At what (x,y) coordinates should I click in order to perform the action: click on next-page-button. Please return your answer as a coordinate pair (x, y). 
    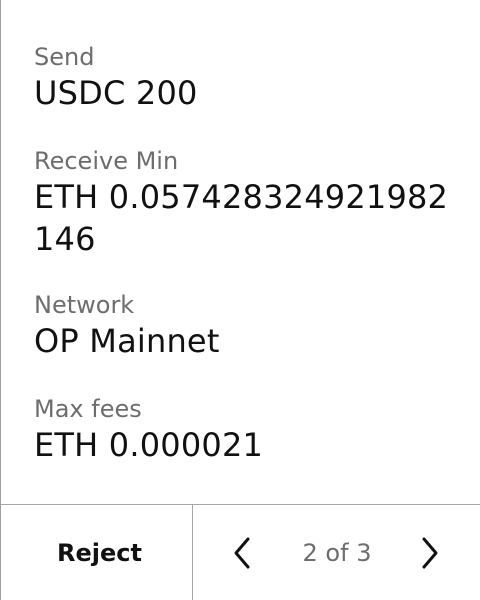
    Looking at the image, I should click on (429, 553).